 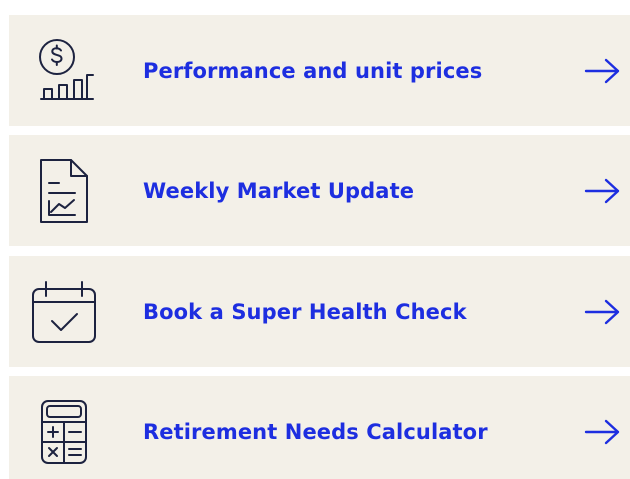 What do you see at coordinates (63, 312) in the screenshot?
I see `calendar-check-icon` at bounding box center [63, 312].